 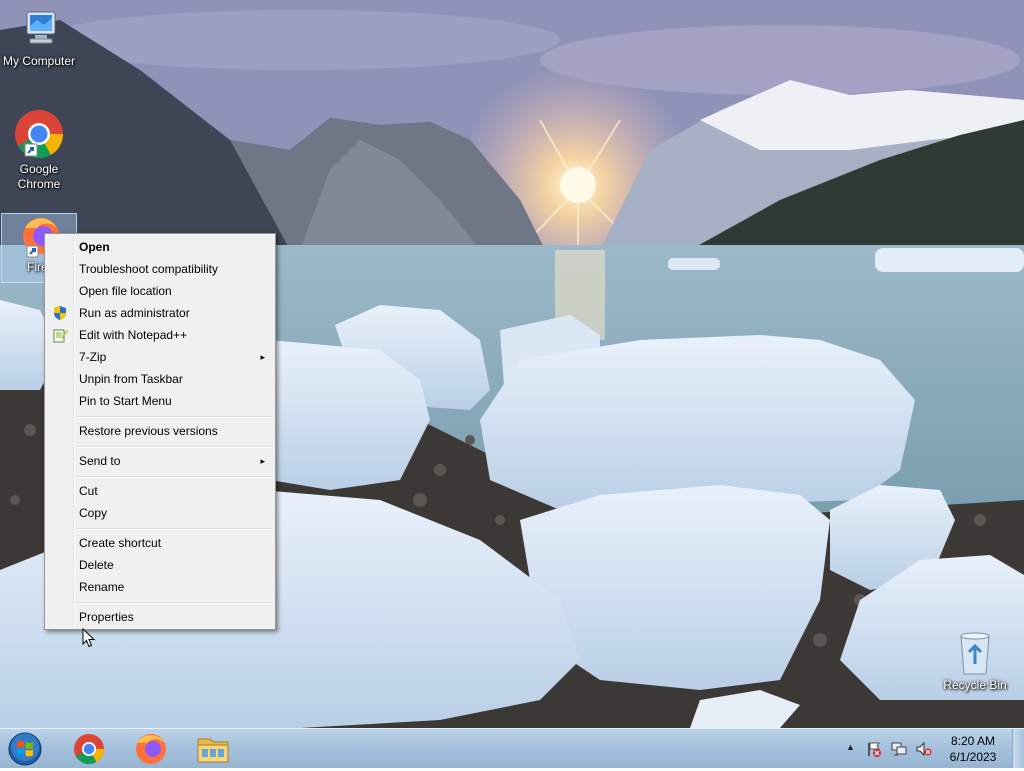 I want to click on menu-item-restore-previous-versions: Restore previous versions, so click(x=160, y=431).